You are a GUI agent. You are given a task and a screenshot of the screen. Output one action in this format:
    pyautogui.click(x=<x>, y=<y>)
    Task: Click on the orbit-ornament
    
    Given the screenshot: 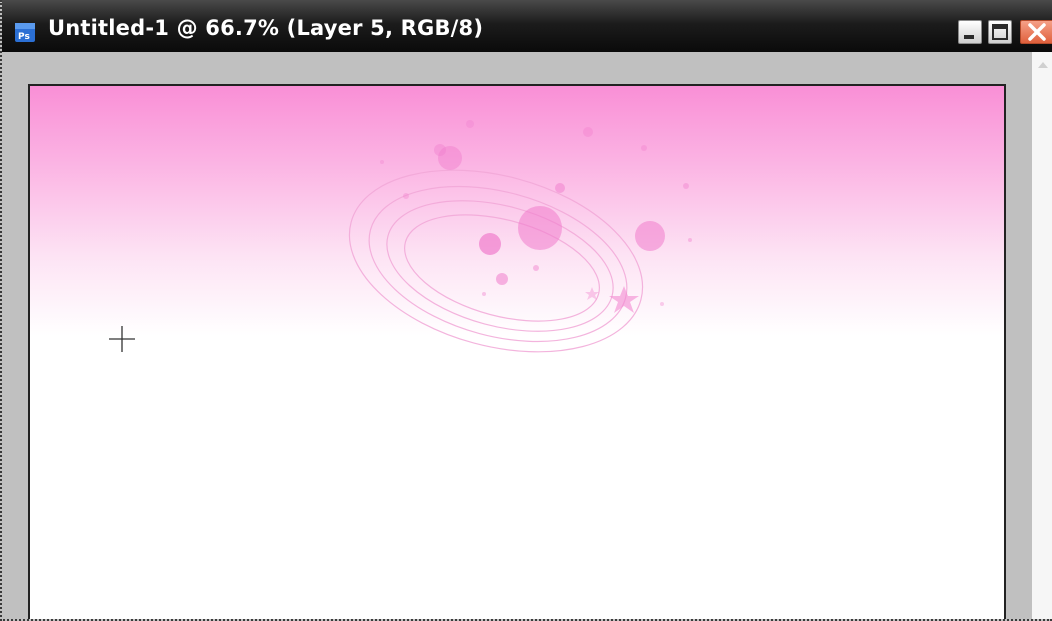 What is the action you would take?
    pyautogui.click(x=520, y=236)
    